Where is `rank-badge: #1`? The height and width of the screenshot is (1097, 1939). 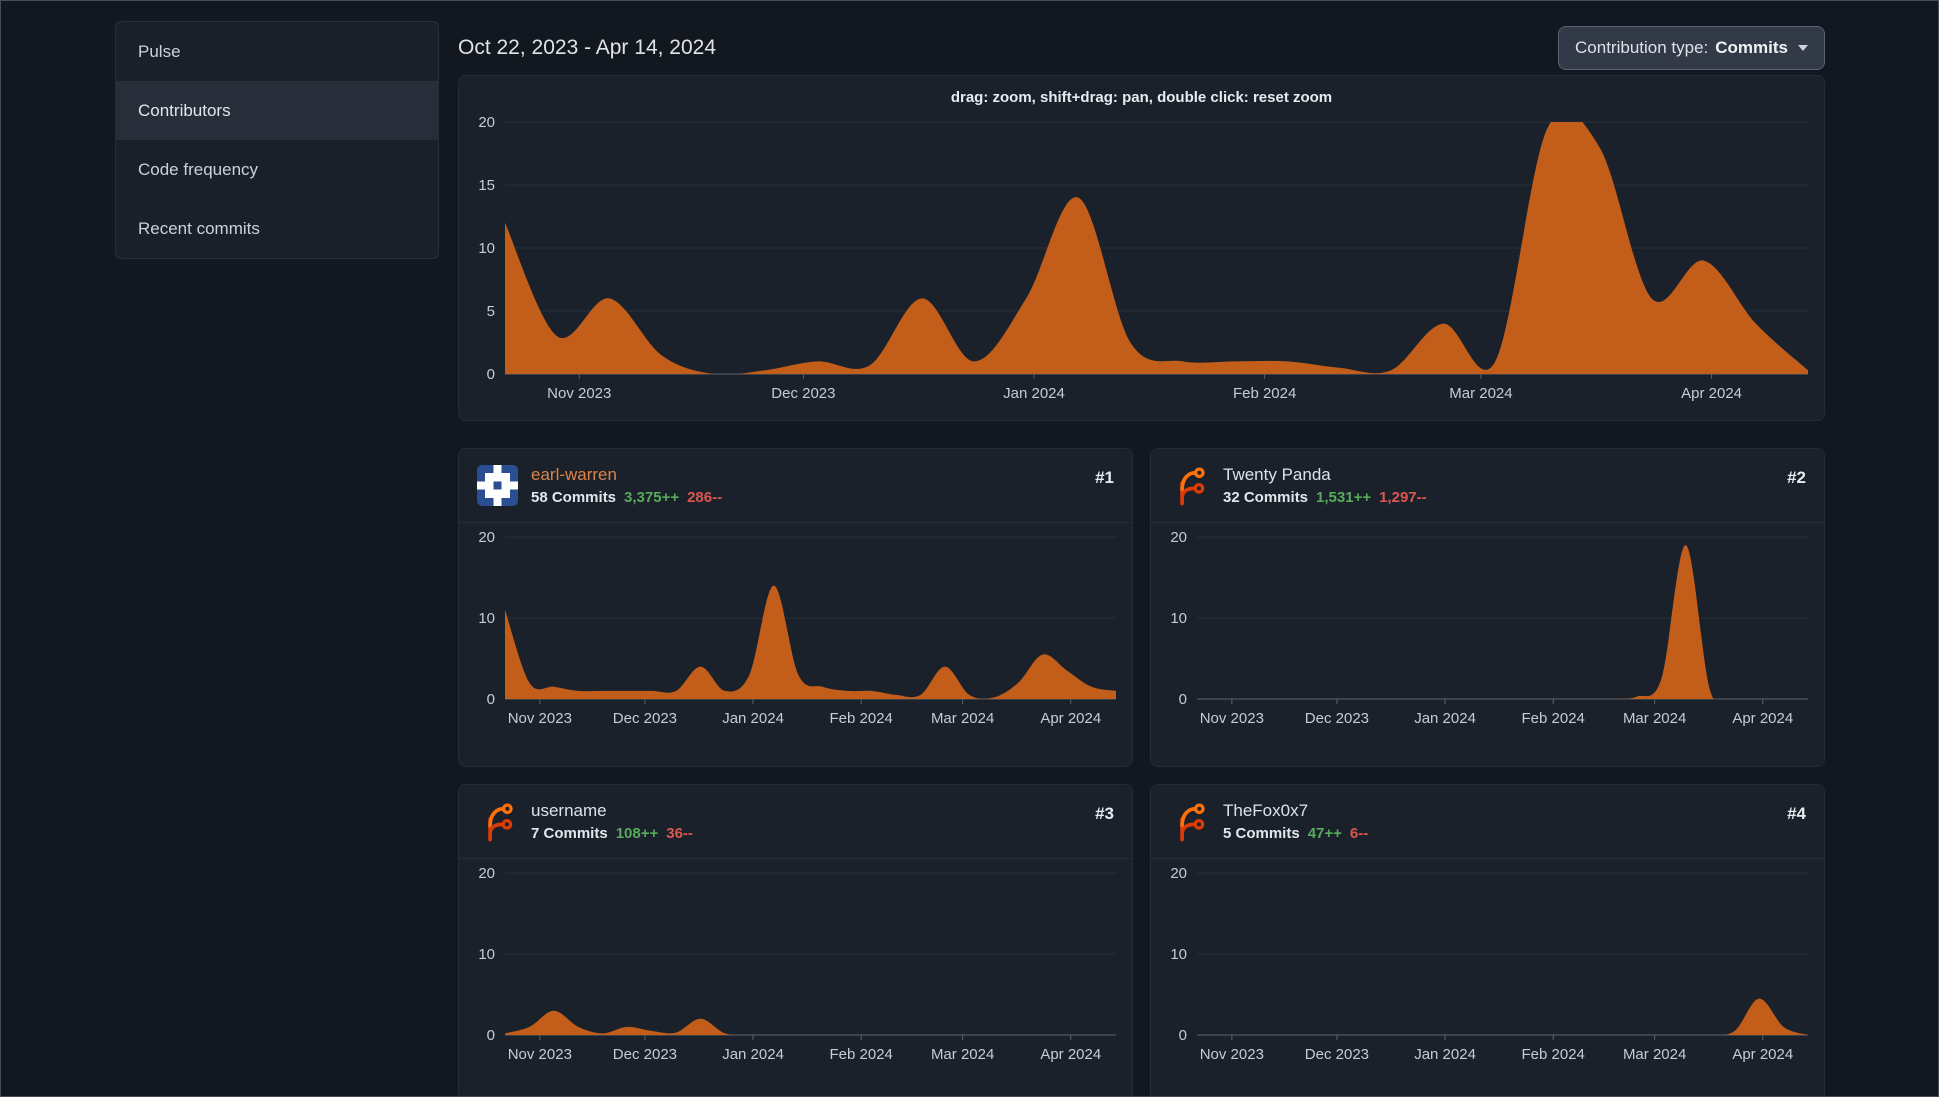 rank-badge: #1 is located at coordinates (1104, 477).